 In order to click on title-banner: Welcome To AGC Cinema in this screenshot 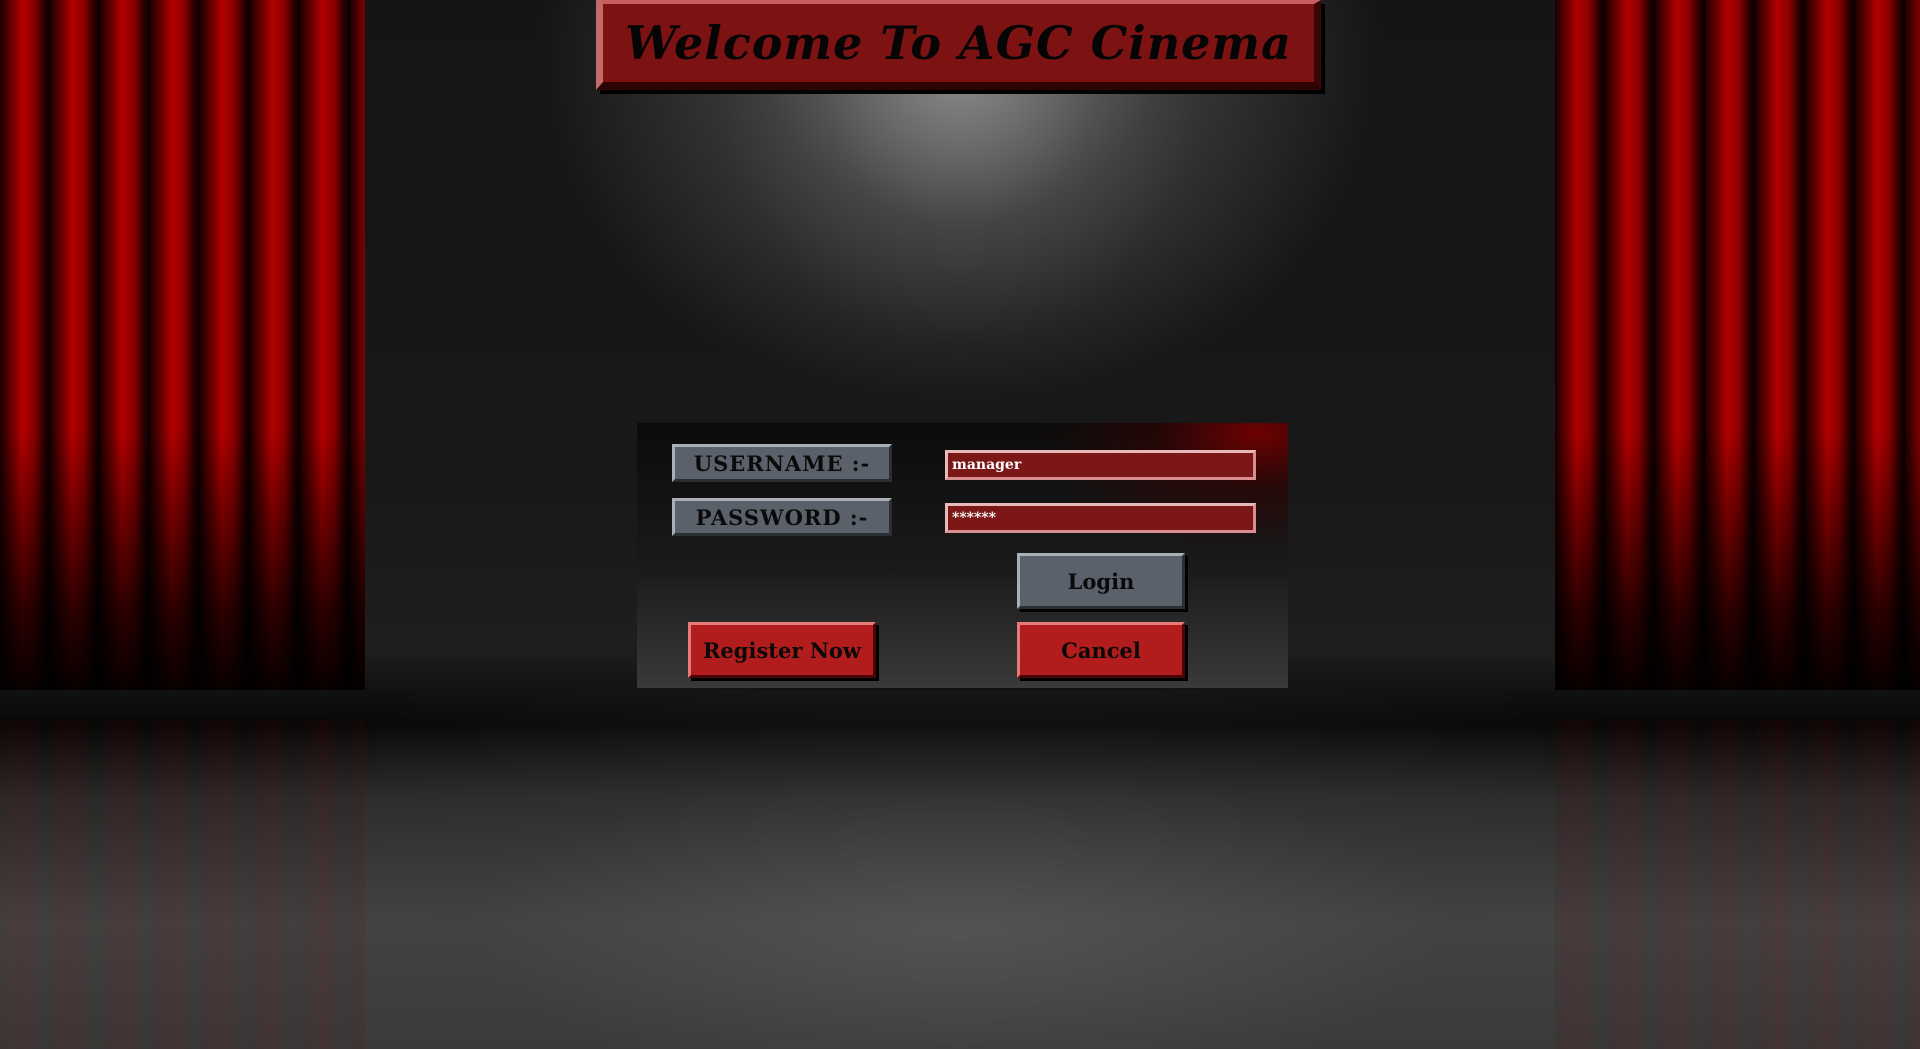, I will do `click(958, 45)`.